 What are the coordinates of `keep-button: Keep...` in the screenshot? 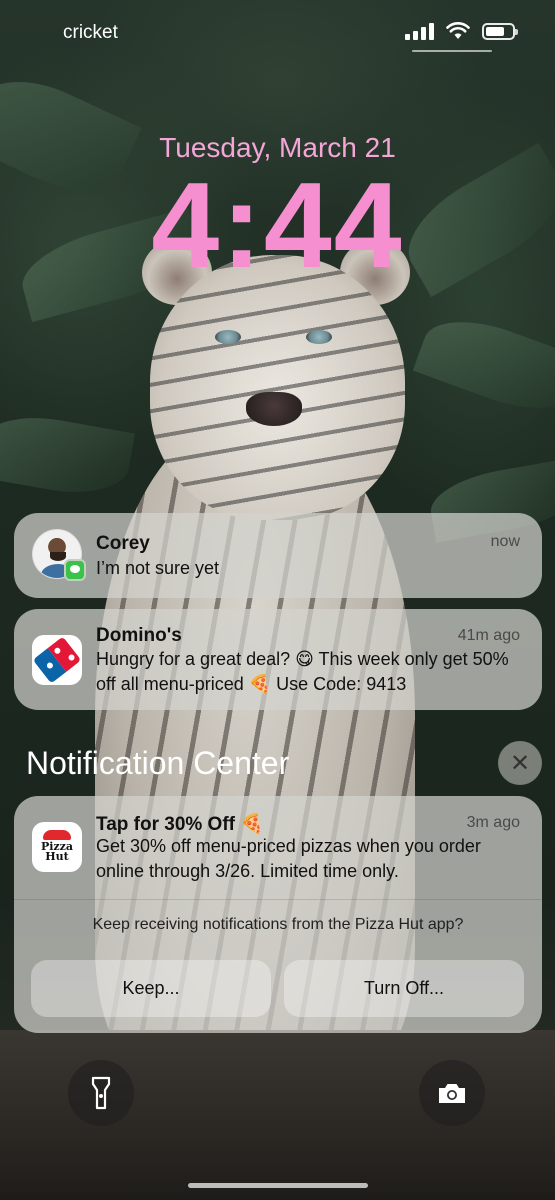 It's located at (151, 988).